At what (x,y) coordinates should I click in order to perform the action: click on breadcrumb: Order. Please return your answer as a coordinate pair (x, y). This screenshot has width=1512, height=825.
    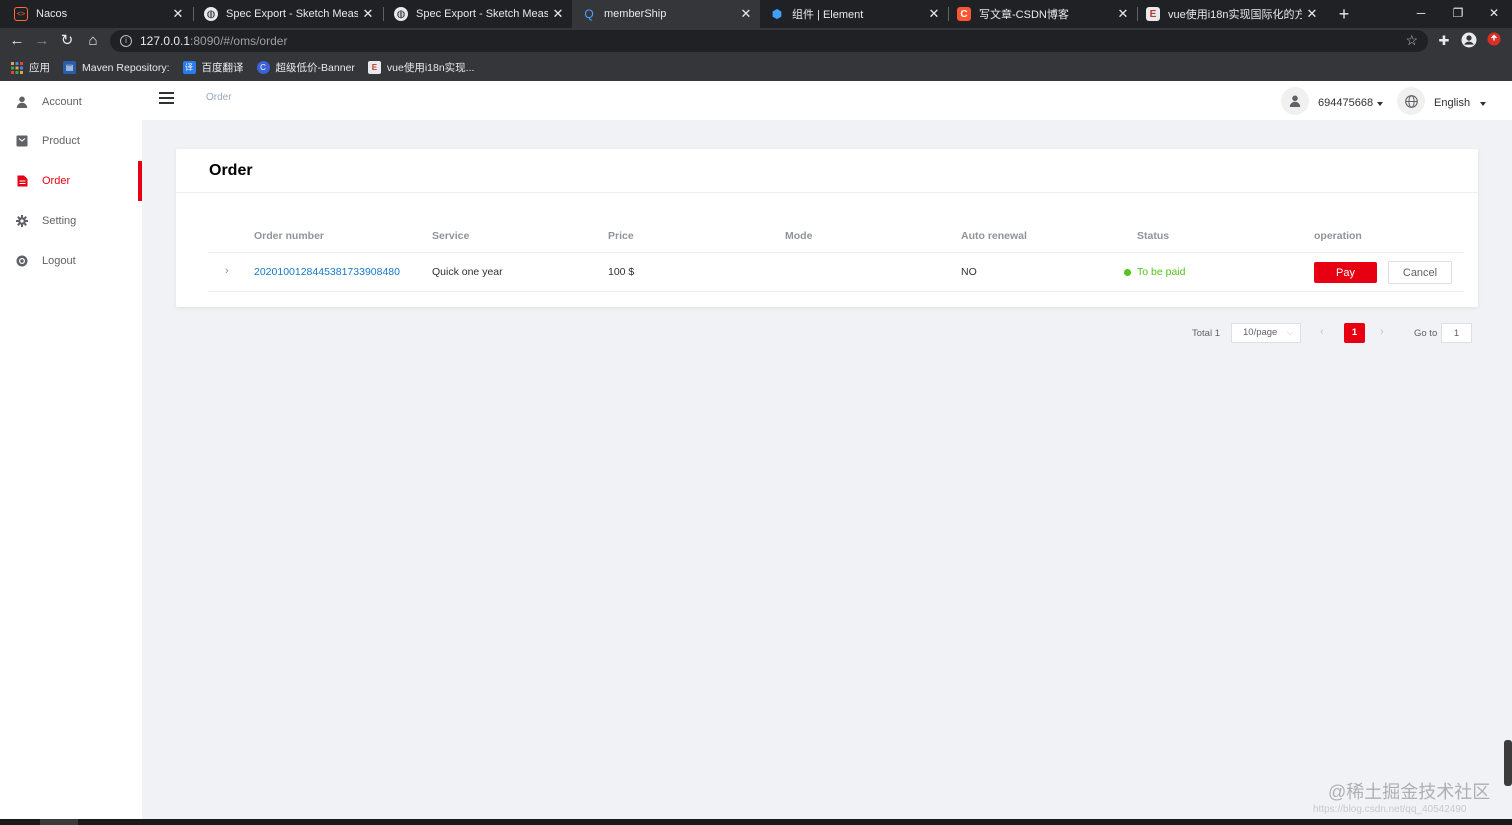
    Looking at the image, I should click on (219, 97).